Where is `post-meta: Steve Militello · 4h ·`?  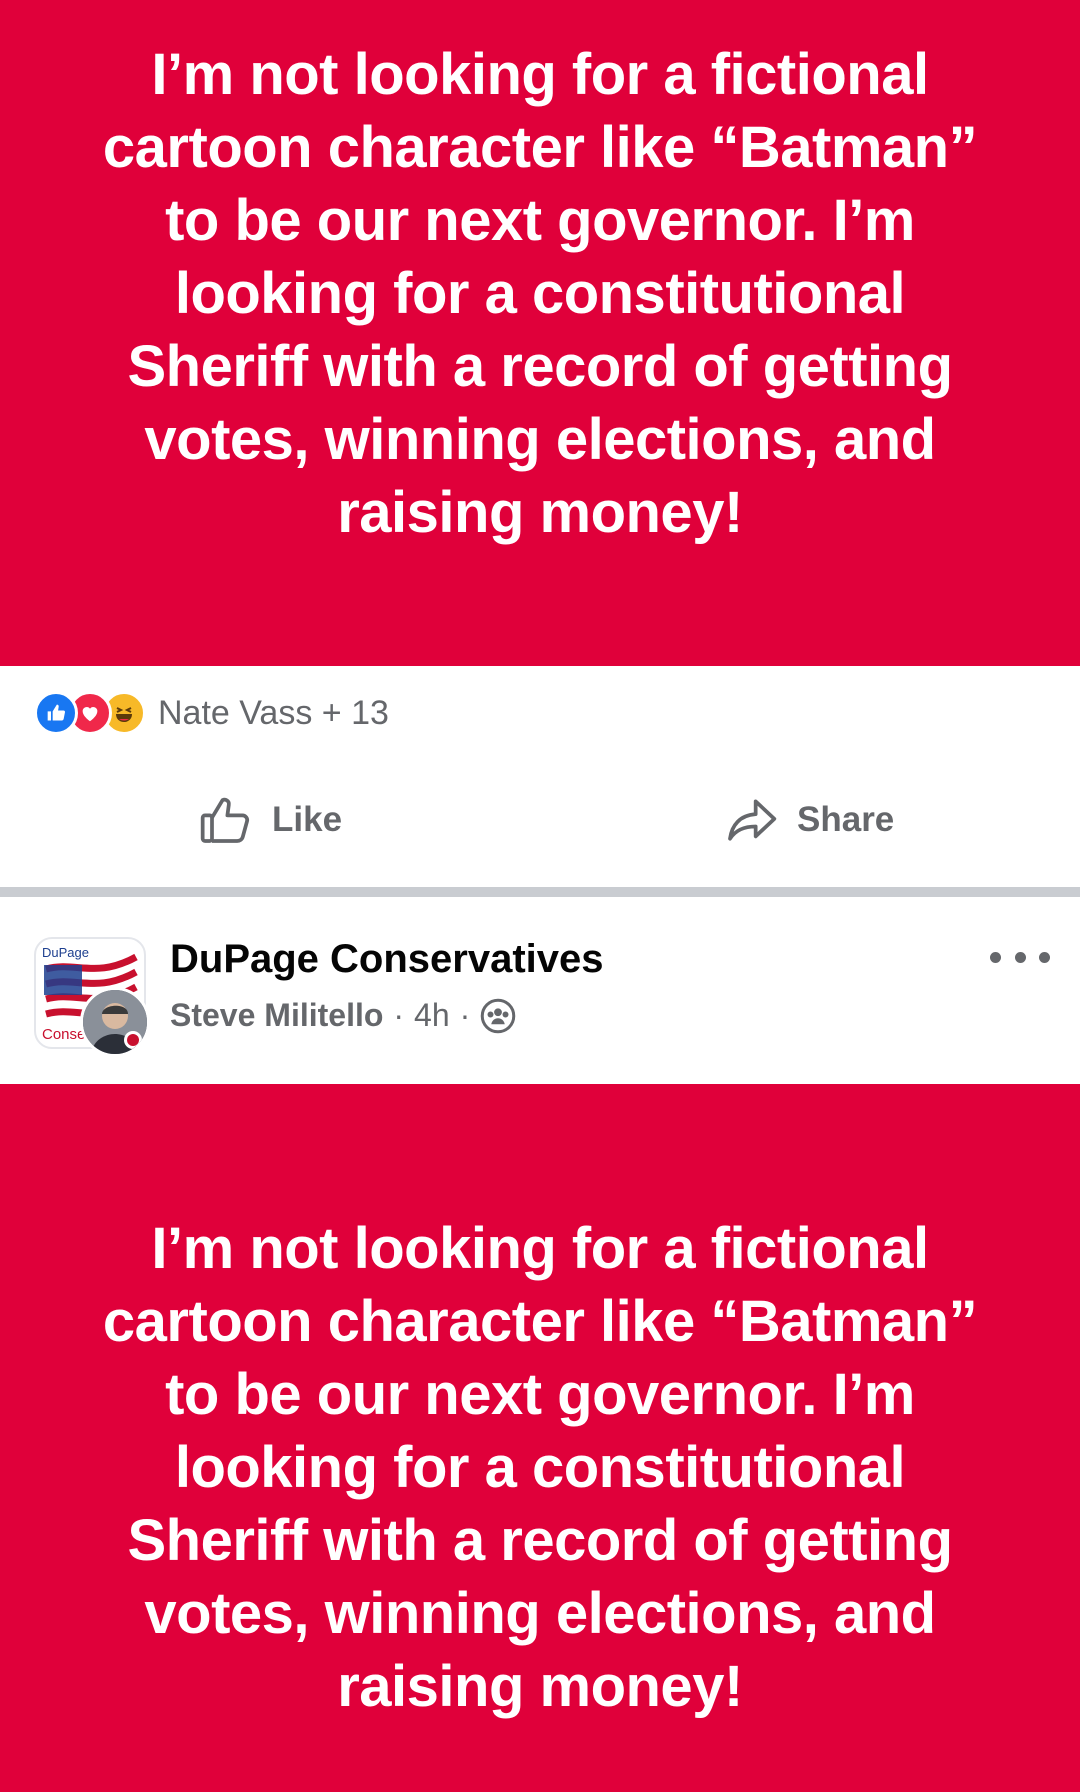
post-meta: Steve Militello · 4h · is located at coordinates (343, 1015).